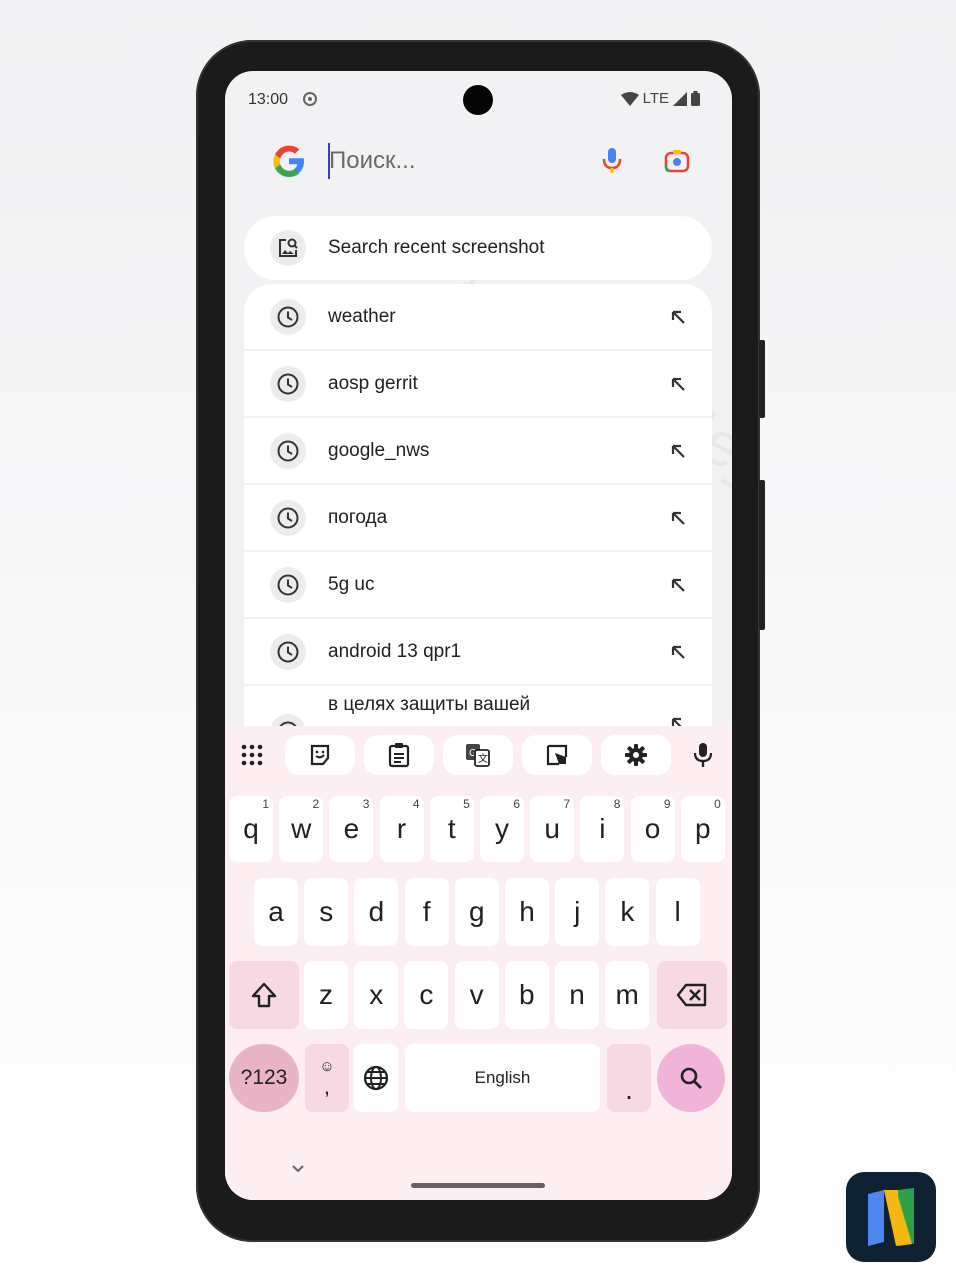 Image resolution: width=956 pixels, height=1280 pixels. I want to click on key-a: a, so click(276, 912).